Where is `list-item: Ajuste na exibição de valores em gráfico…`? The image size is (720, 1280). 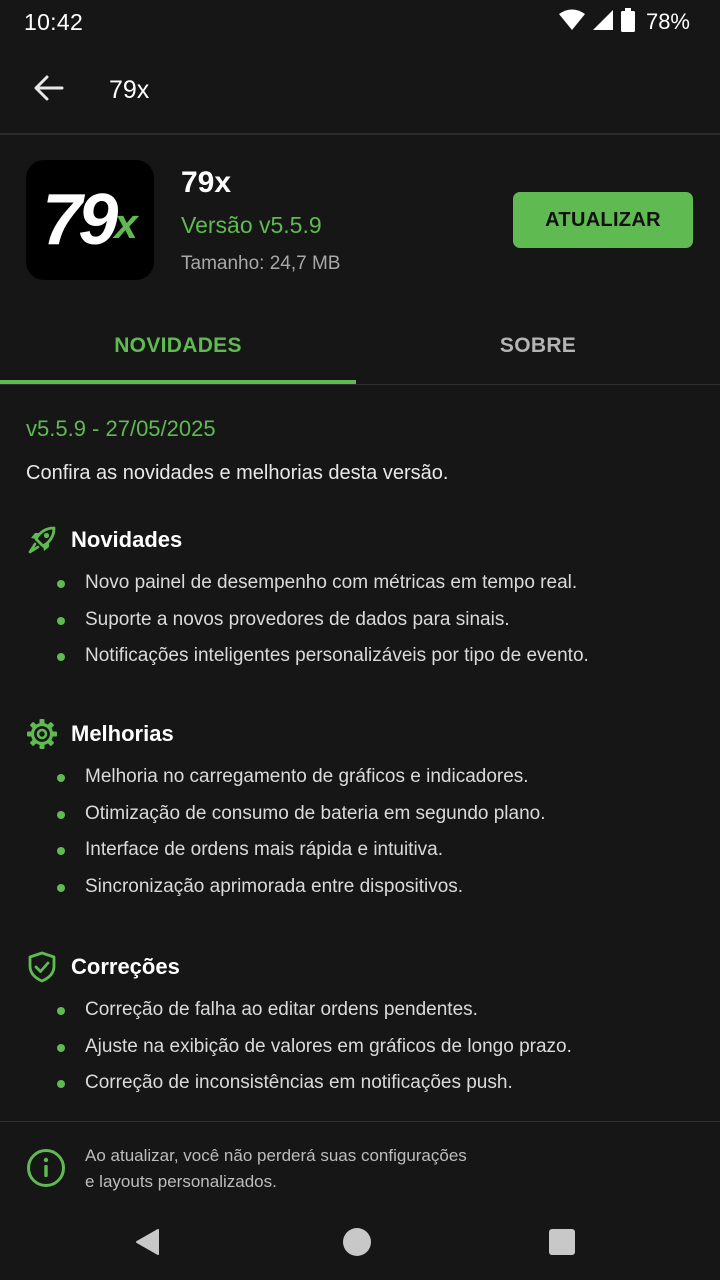
list-item: Ajuste na exibição de valores em gráfico… is located at coordinates (366, 1052).